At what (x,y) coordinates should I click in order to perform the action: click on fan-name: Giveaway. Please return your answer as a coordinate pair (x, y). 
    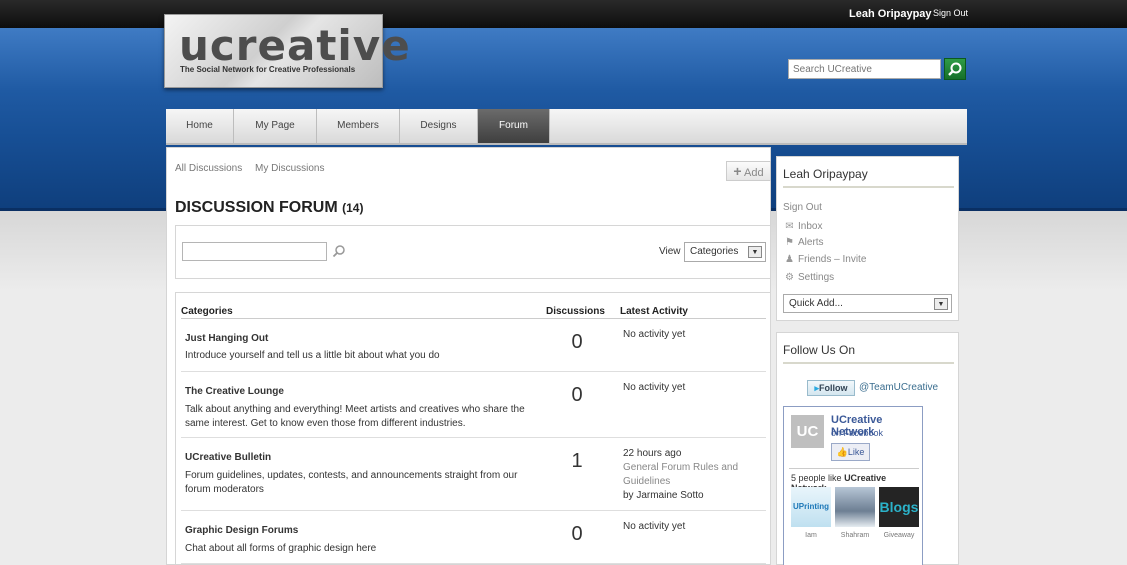
    Looking at the image, I should click on (899, 535).